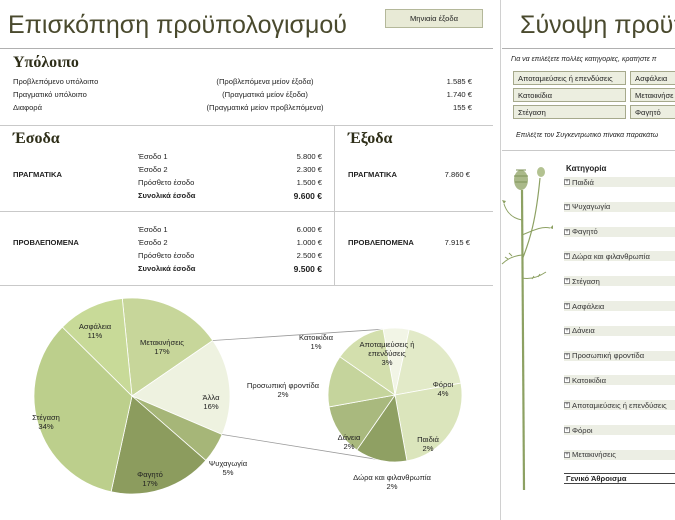 The height and width of the screenshot is (520, 675). Describe the element at coordinates (309, 229) in the screenshot. I see `income-row-value: 6.000 €` at that location.